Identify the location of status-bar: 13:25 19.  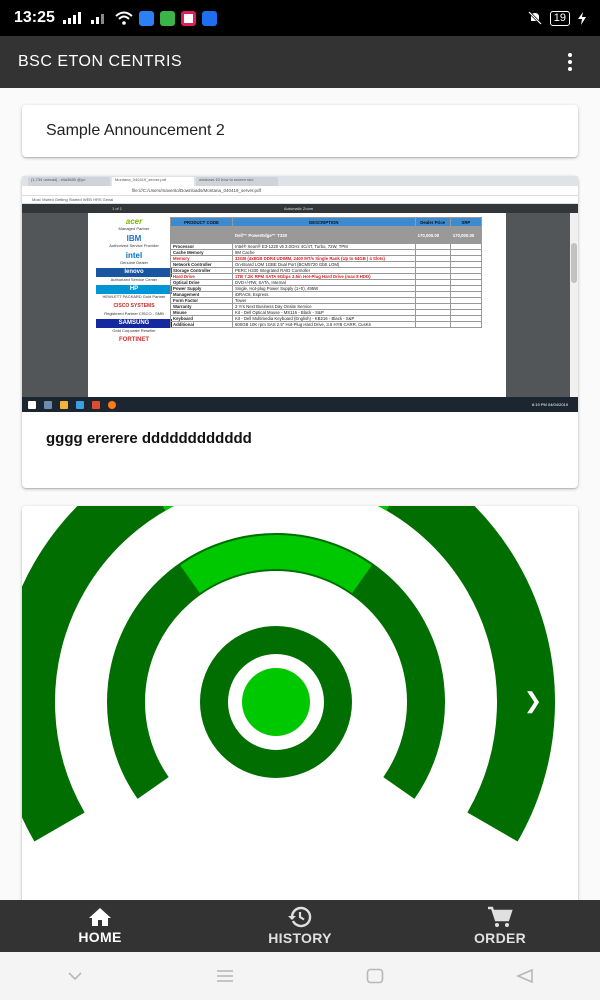
(300, 18).